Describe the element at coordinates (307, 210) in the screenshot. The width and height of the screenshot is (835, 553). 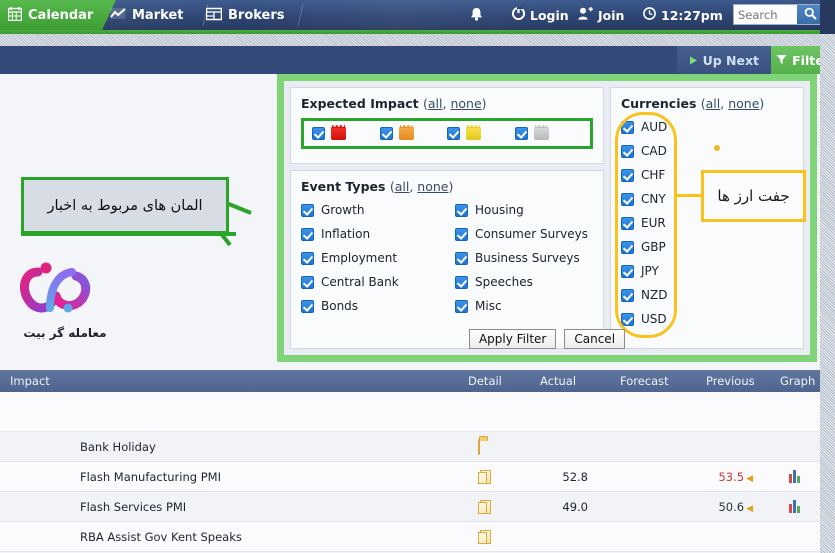
I see `growth-checkbox` at that location.